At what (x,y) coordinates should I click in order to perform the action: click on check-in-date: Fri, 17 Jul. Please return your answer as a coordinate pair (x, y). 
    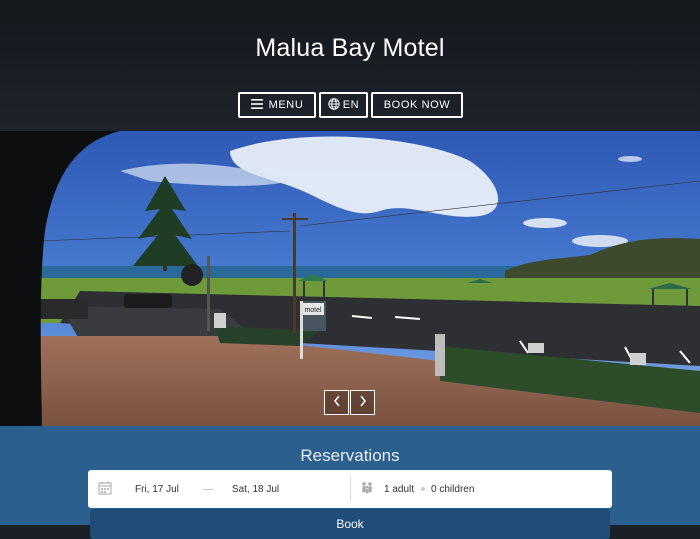
    Looking at the image, I should click on (157, 489).